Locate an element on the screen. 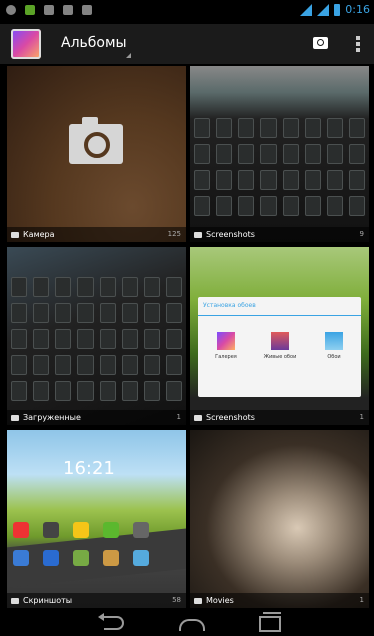 This screenshot has height=636, width=374. wallpaper-dialog-thumbnail: Установка обоев Галерея Живые обои Обои is located at coordinates (279, 347).